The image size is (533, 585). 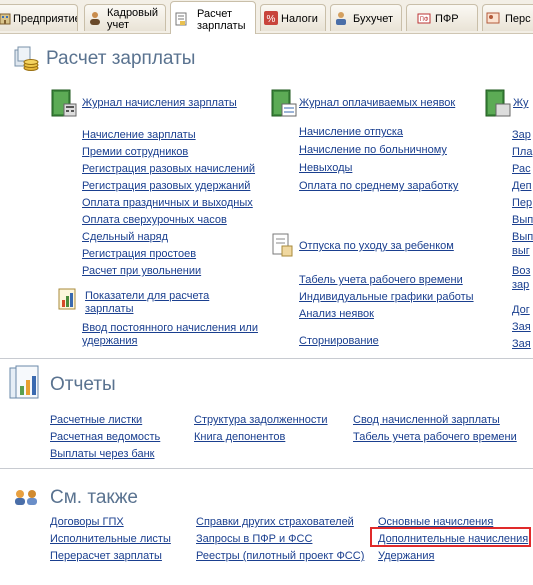 I want to click on link-payroll-statement: Расчетная ведомость, so click(x=105, y=437).